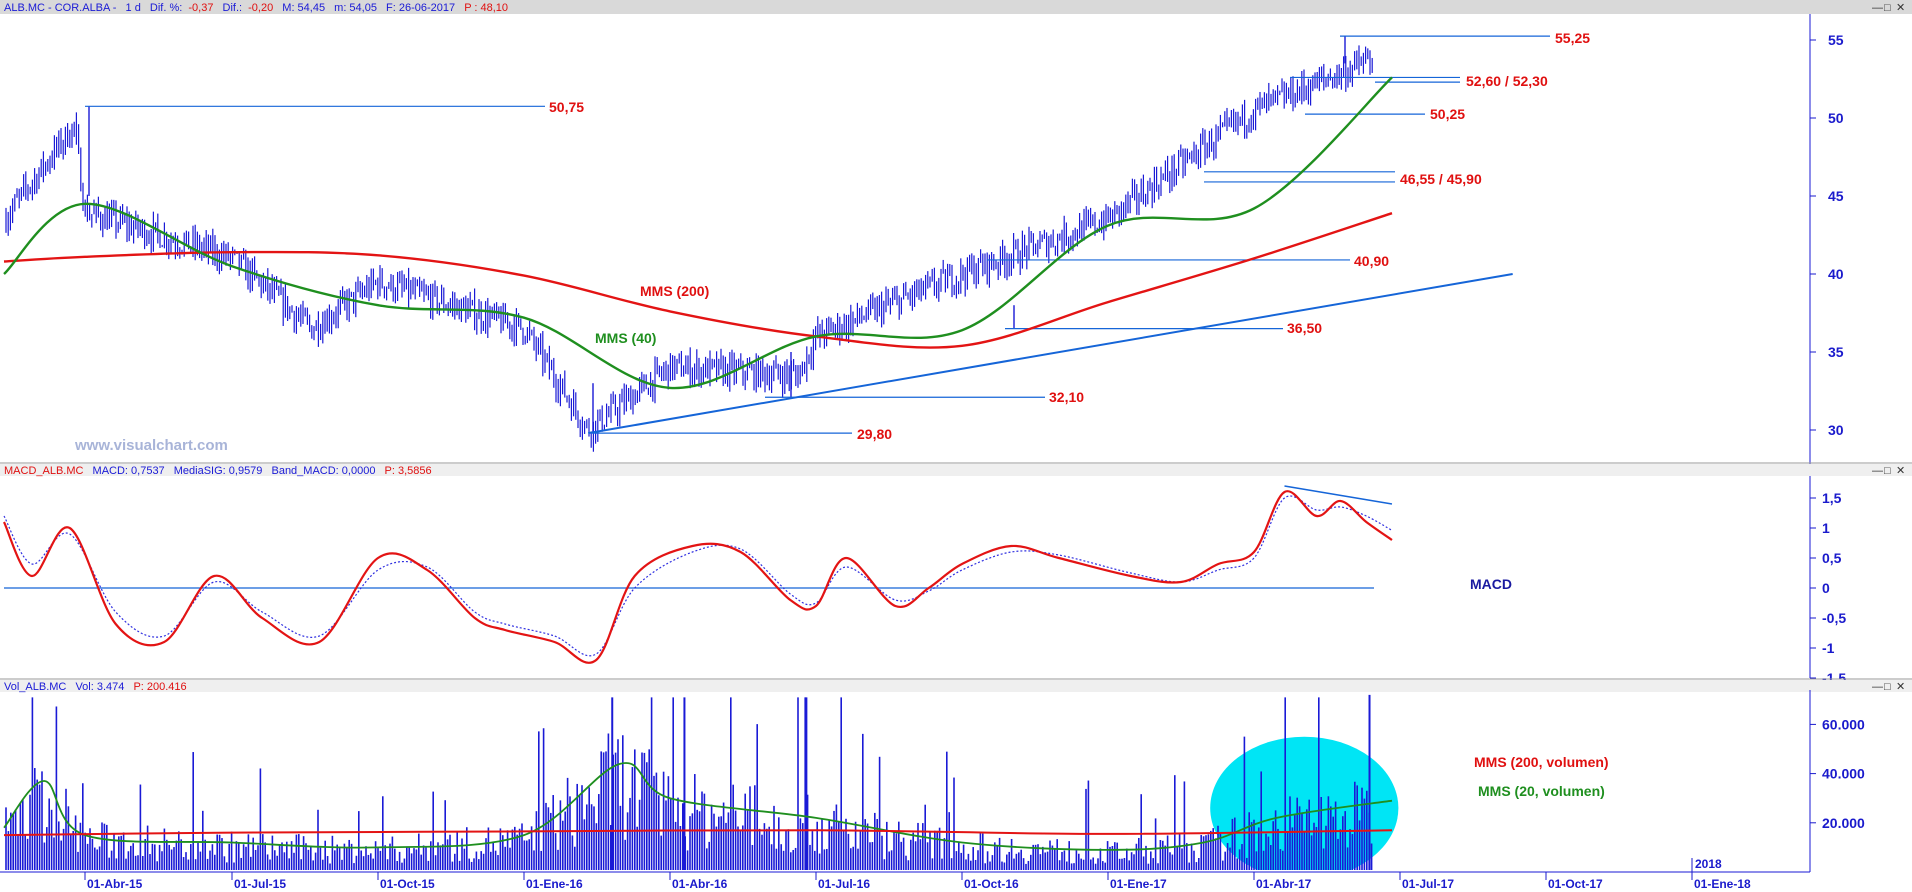 The height and width of the screenshot is (892, 1912). I want to click on price-p: P : 48,10, so click(486, 8).